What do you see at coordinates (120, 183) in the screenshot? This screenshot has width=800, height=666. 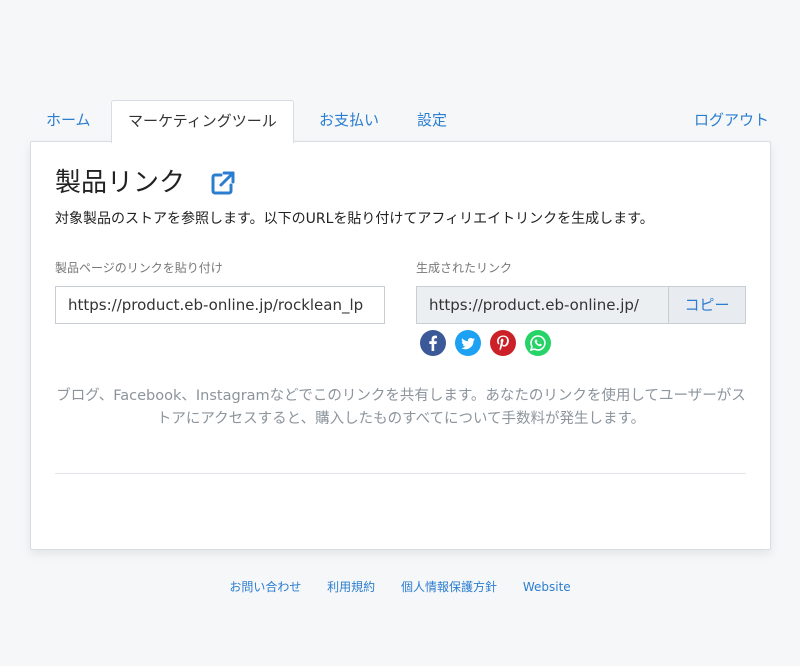 I see `page-title: 製品リンク` at bounding box center [120, 183].